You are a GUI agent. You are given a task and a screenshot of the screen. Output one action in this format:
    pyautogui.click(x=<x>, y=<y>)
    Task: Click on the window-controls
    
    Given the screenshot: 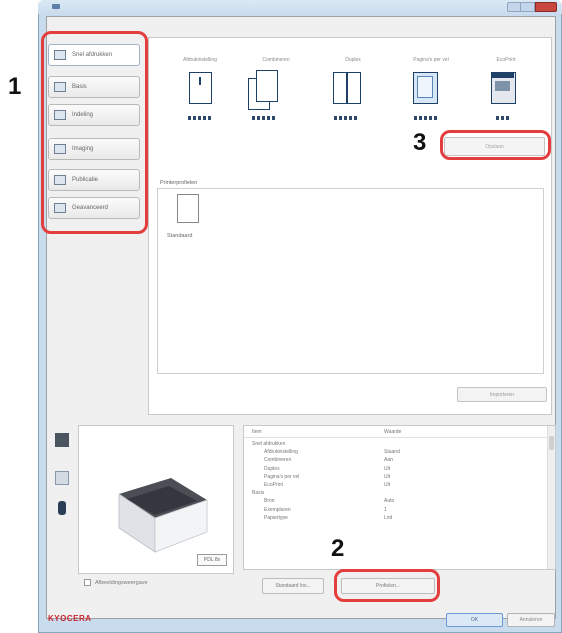 What is the action you would take?
    pyautogui.click(x=532, y=7)
    